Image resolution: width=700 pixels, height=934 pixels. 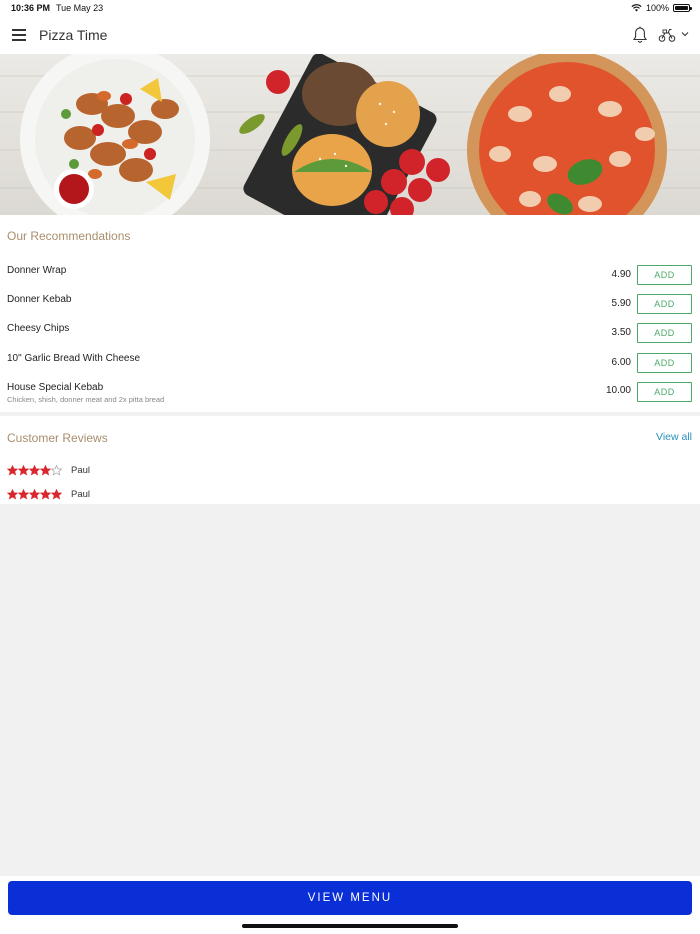 What do you see at coordinates (39, 299) in the screenshot?
I see `item-name: Donner Kebab` at bounding box center [39, 299].